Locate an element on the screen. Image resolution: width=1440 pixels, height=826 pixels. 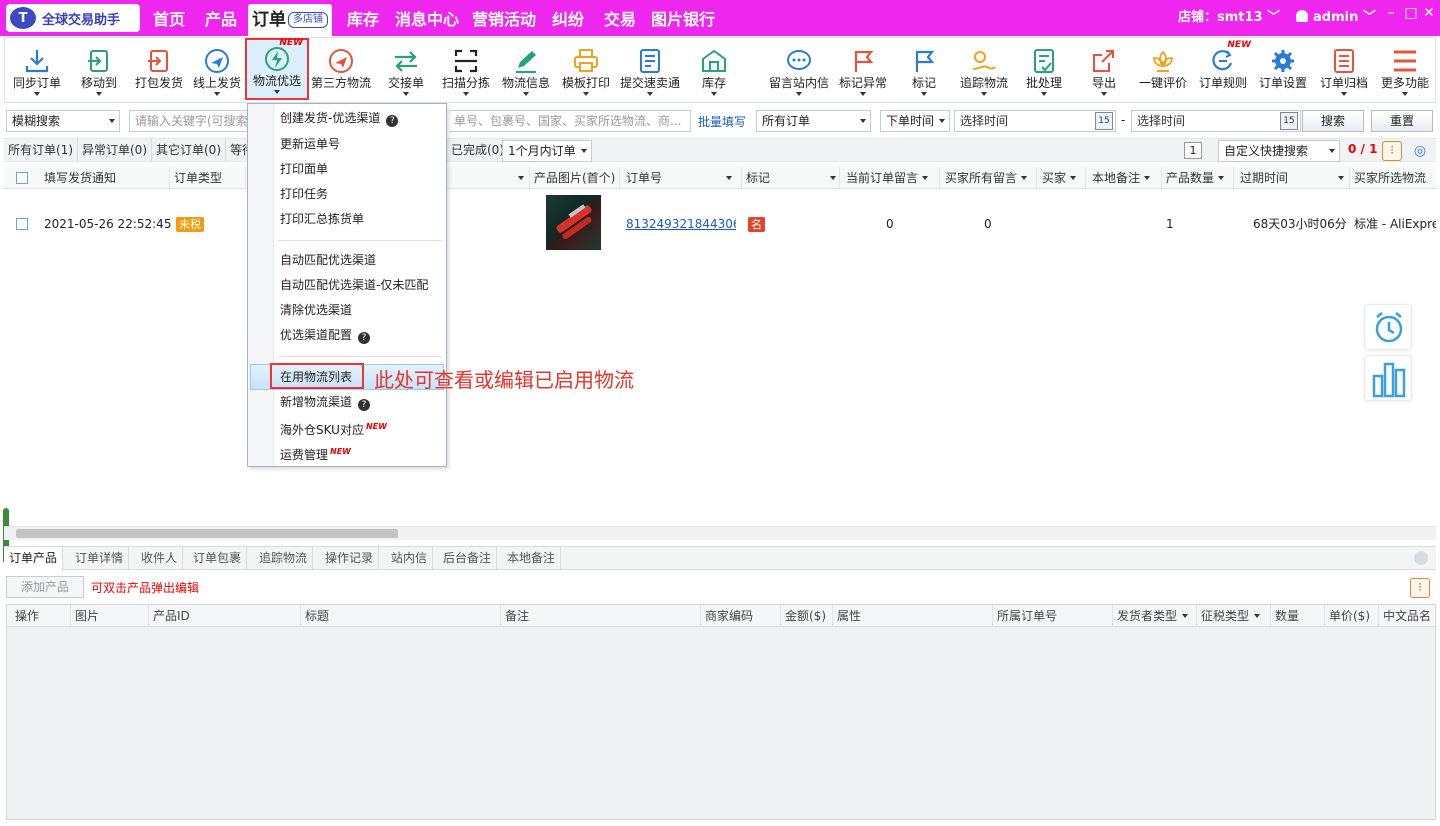
batch-fill-link: 批量填写 is located at coordinates (722, 121).